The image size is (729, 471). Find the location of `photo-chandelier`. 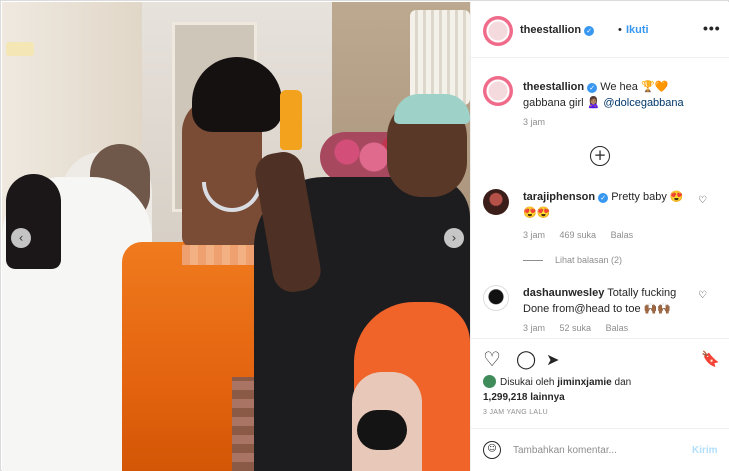

photo-chandelier is located at coordinates (440, 57).